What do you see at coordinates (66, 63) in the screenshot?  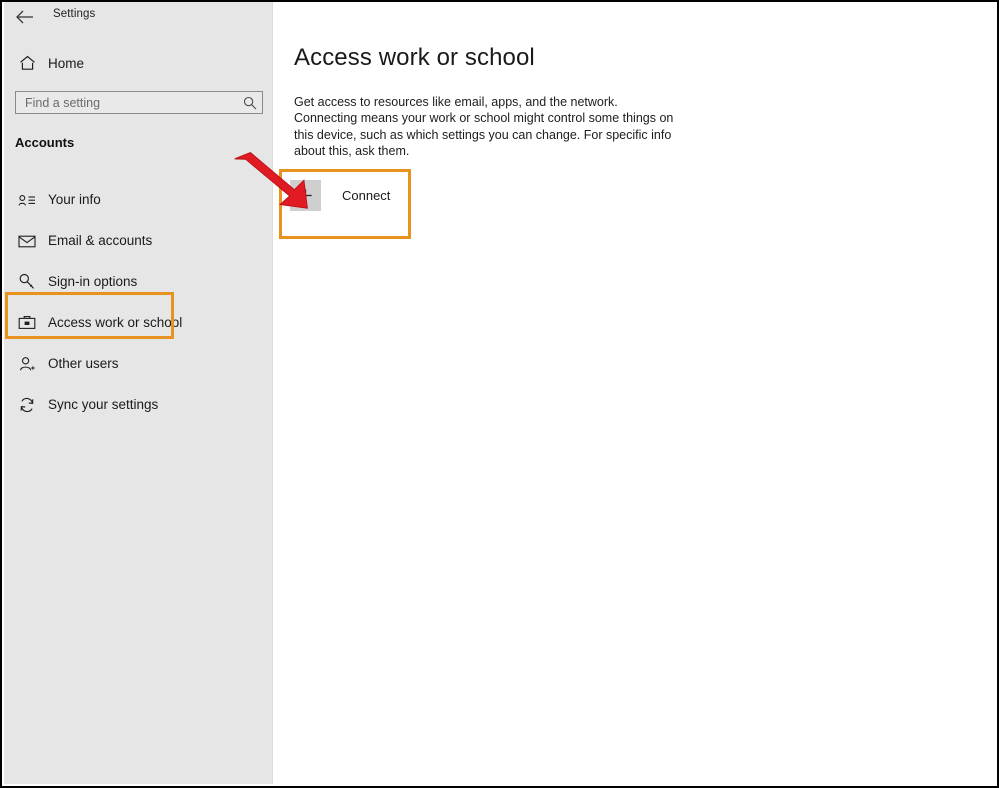 I see `sidebar-item-home-label: Home` at bounding box center [66, 63].